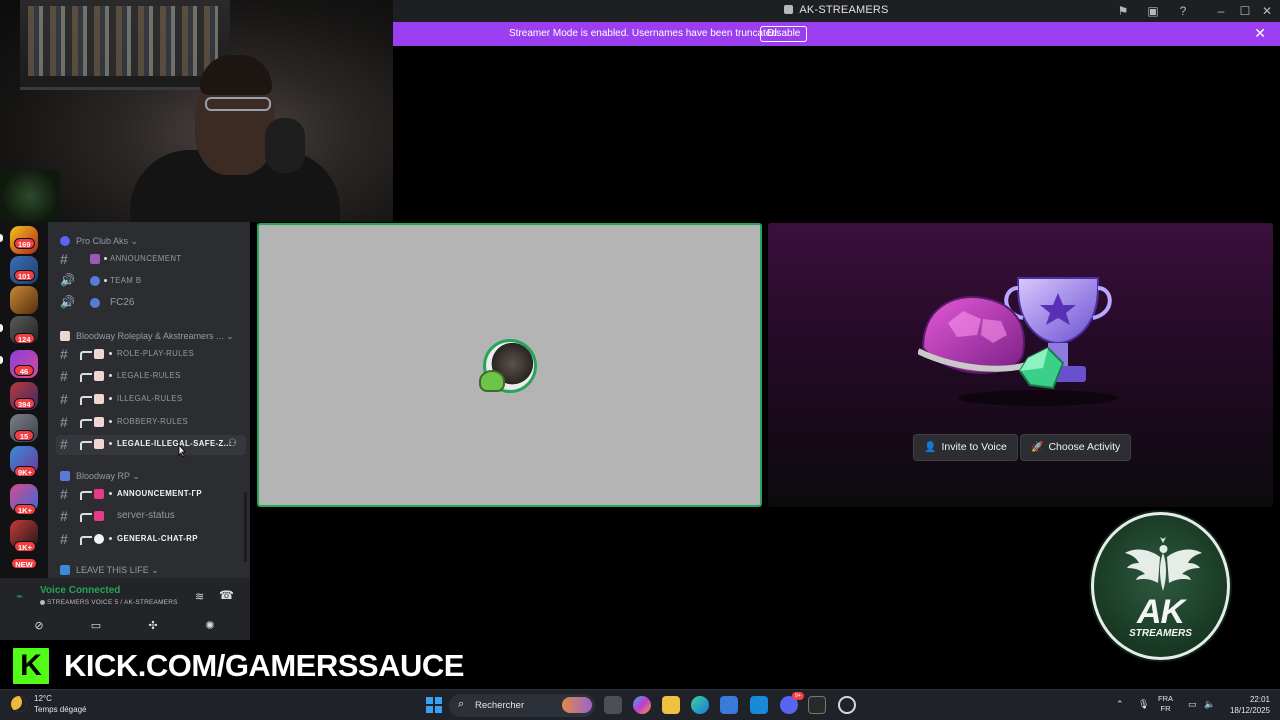 The image size is (1280, 720). Describe the element at coordinates (1123, 11) in the screenshot. I see `flag-icon: ⚑` at that location.